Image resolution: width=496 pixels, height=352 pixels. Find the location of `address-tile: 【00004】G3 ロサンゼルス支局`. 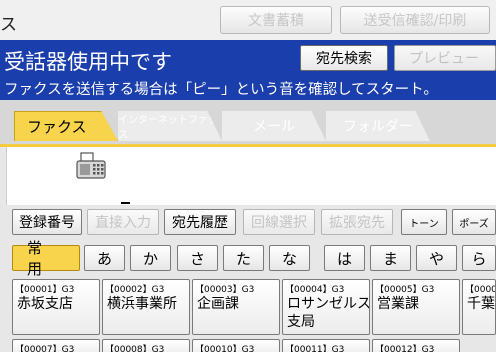

address-tile: 【00004】G3 ロサンゼルス支局 is located at coordinates (326, 307).